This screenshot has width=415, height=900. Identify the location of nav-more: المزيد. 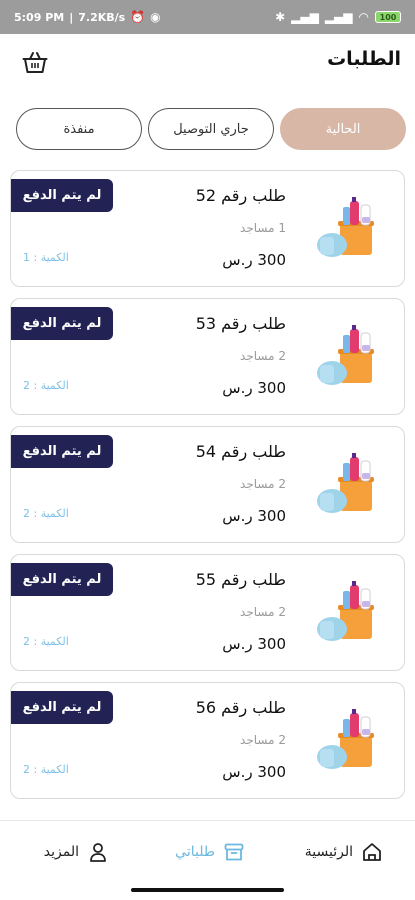
(76, 852).